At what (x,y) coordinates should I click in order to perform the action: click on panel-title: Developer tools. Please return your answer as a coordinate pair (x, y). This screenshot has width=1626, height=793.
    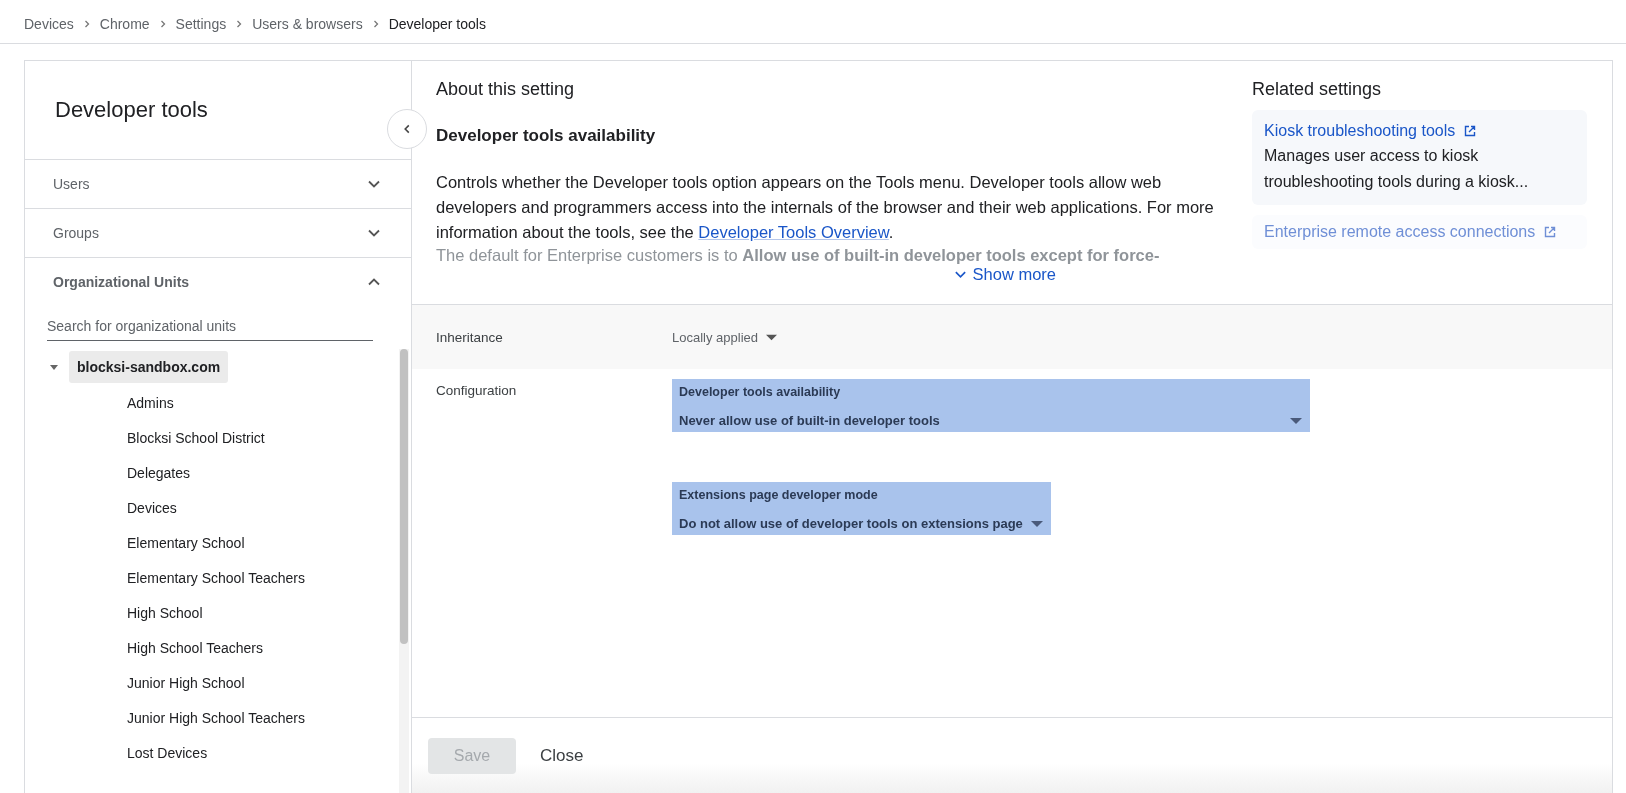
    Looking at the image, I should click on (131, 110).